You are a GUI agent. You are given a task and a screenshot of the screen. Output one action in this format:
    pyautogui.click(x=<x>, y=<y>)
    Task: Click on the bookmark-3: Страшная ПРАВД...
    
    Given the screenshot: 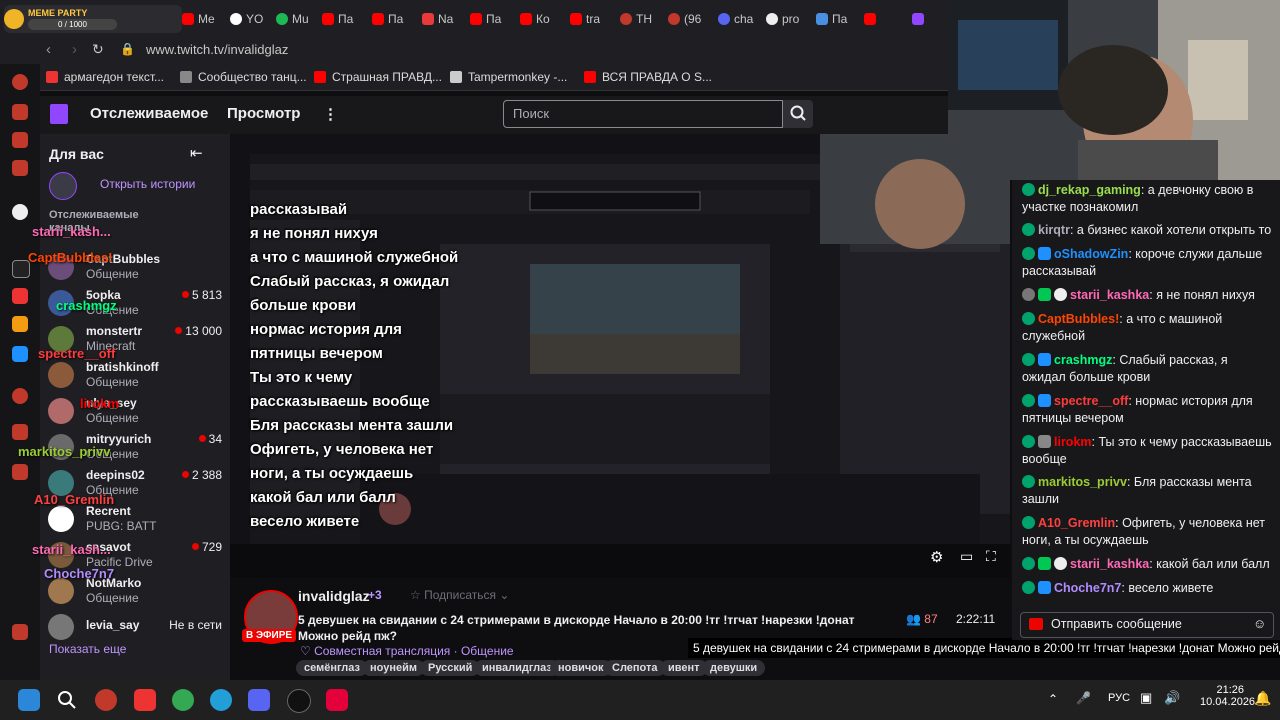 What is the action you would take?
    pyautogui.click(x=378, y=77)
    